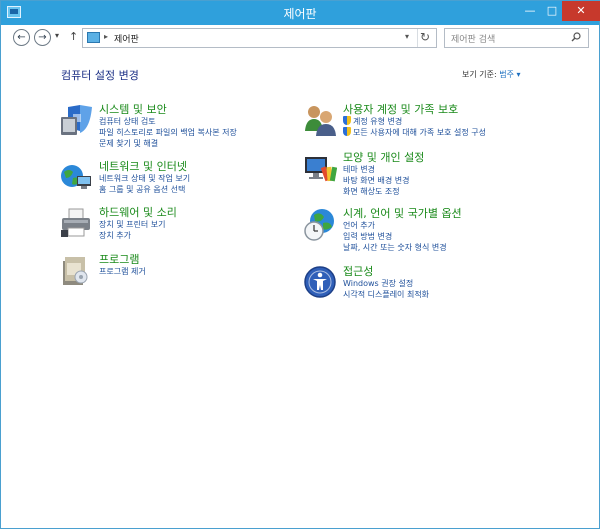  Describe the element at coordinates (358, 271) in the screenshot. I see `category-title-ease-of-access: 접근성` at that location.